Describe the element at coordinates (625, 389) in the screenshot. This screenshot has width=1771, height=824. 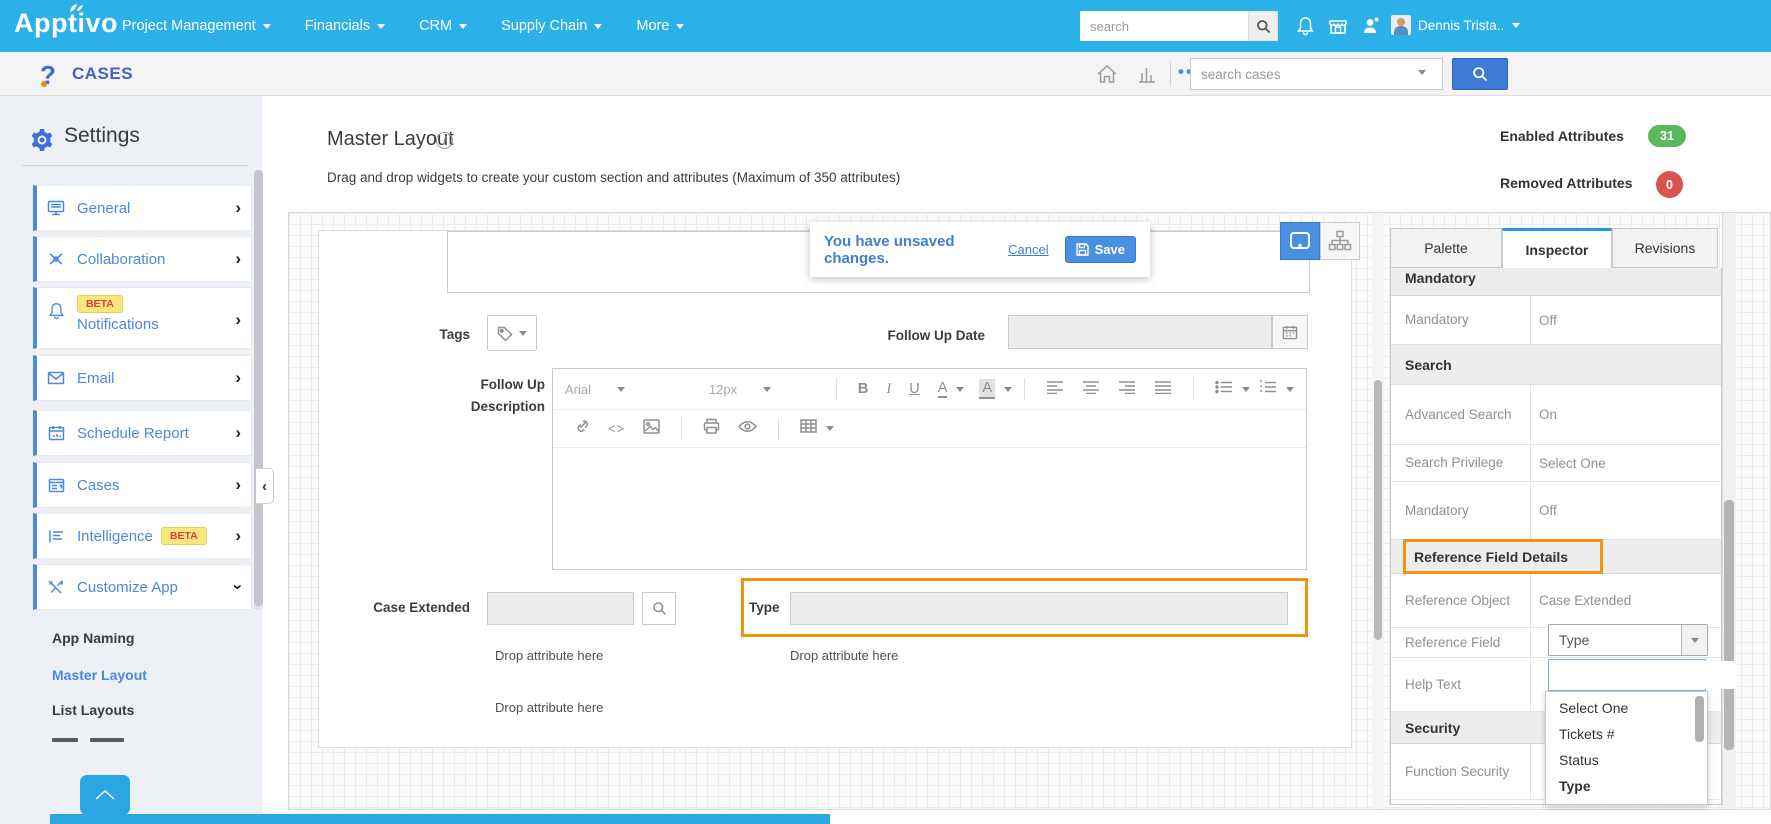
I see `font-family-select: Arial` at that location.